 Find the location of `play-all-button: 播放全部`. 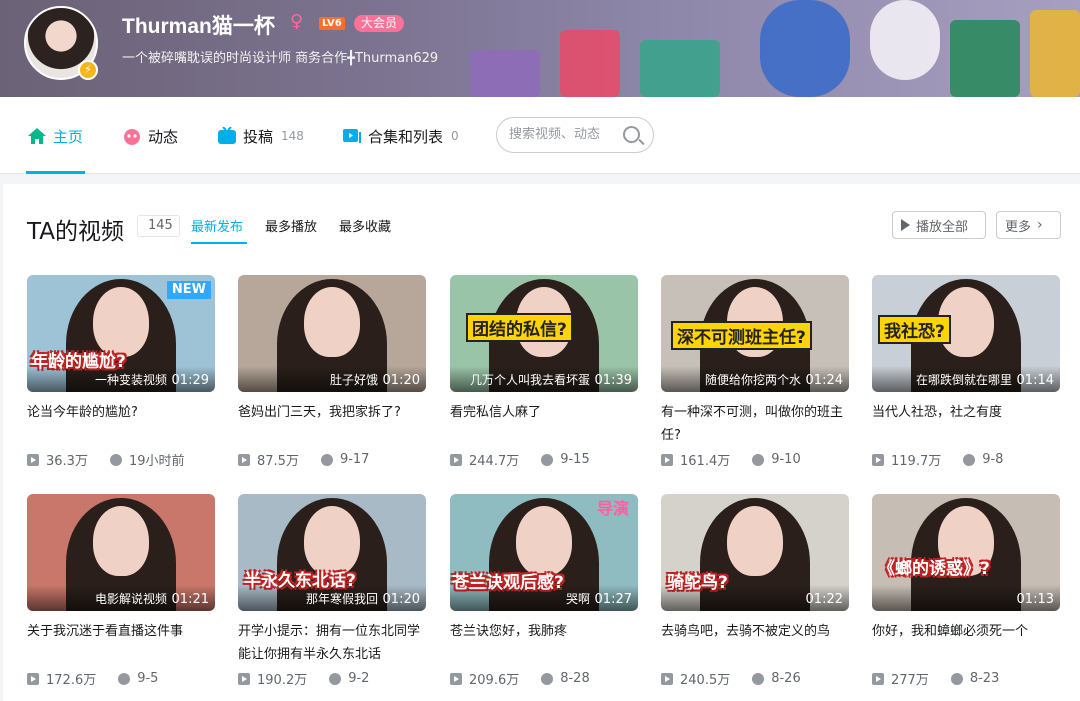

play-all-button: 播放全部 is located at coordinates (939, 225).